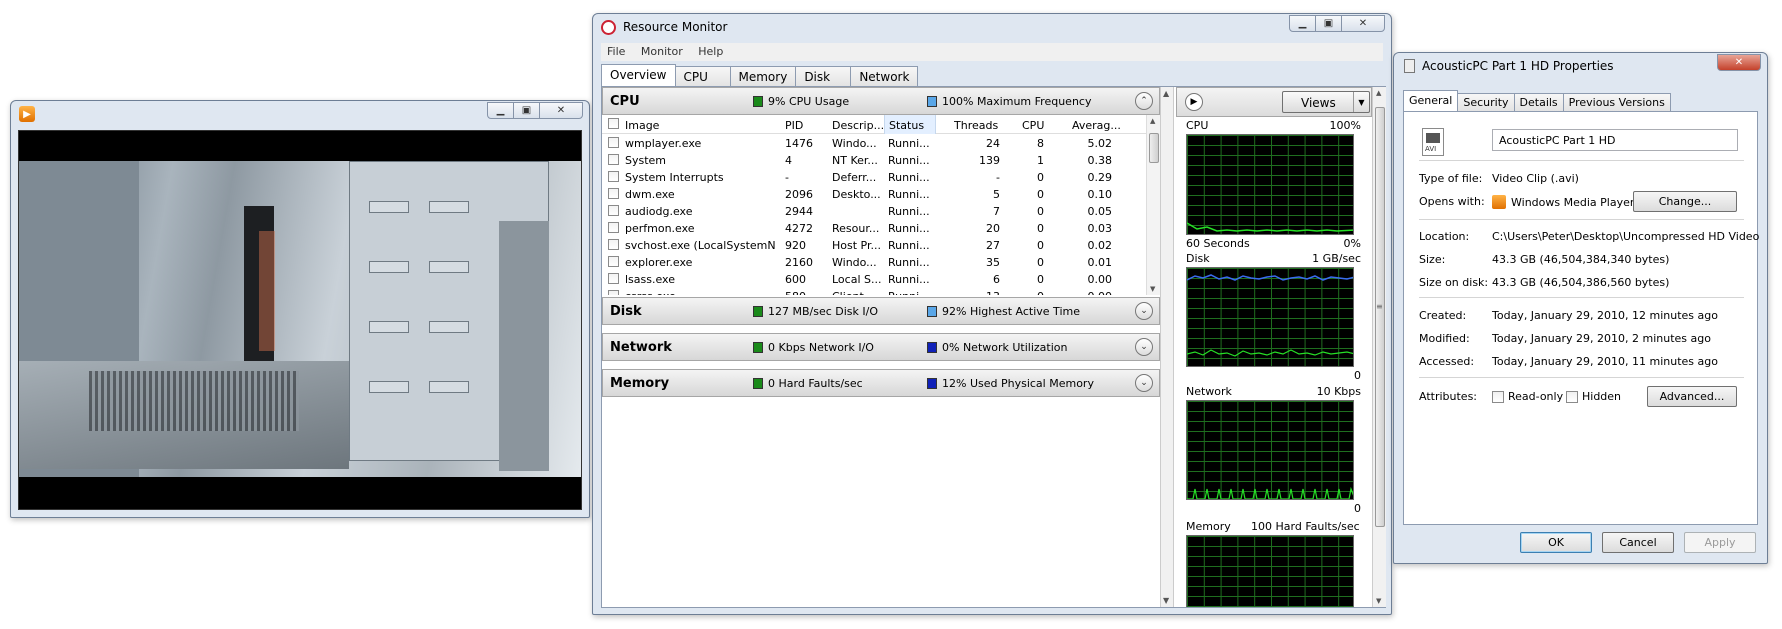  Describe the element at coordinates (1194, 102) in the screenshot. I see `collapse-pane-icon: ▶` at that location.